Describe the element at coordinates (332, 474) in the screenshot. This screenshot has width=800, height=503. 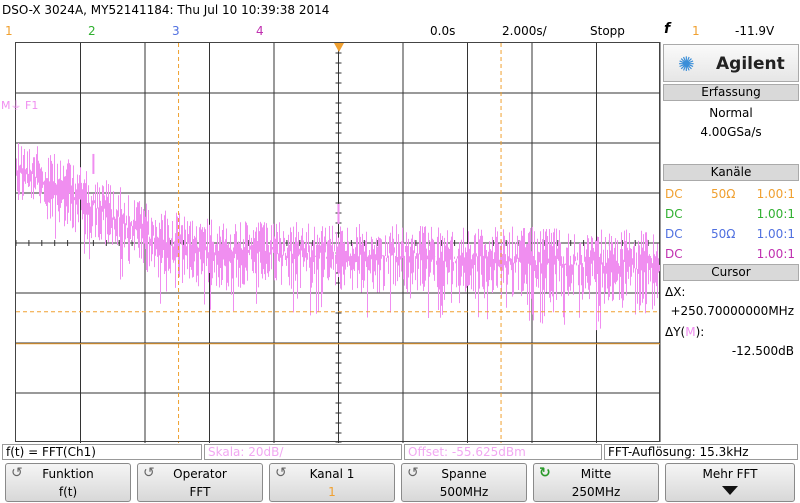
I see `softkey-label: Kanal 1` at that location.